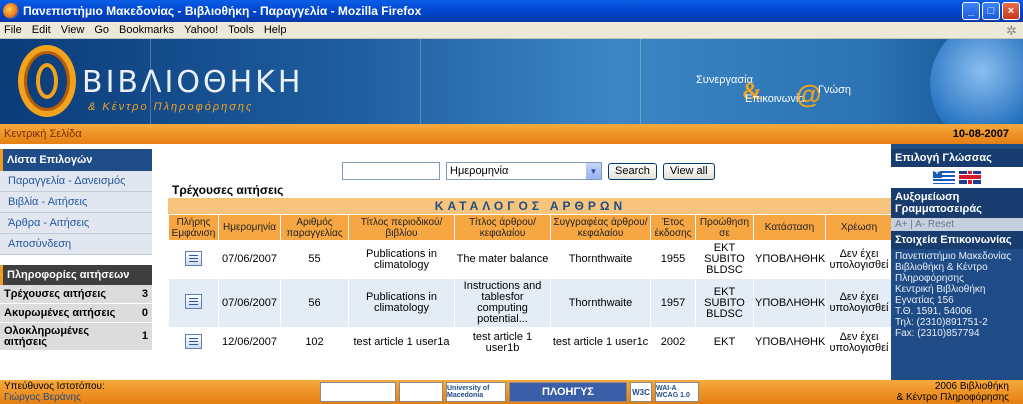 The width and height of the screenshot is (1023, 404). Describe the element at coordinates (641, 392) in the screenshot. I see `w3c-logo-icon: W3C` at that location.